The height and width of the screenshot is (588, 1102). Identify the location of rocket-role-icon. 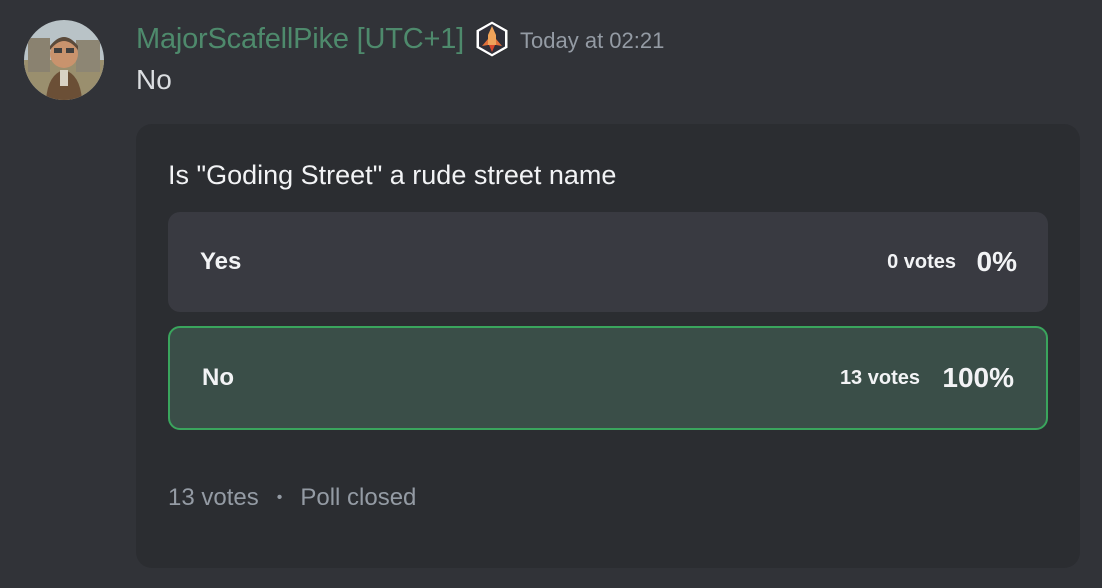
(492, 39).